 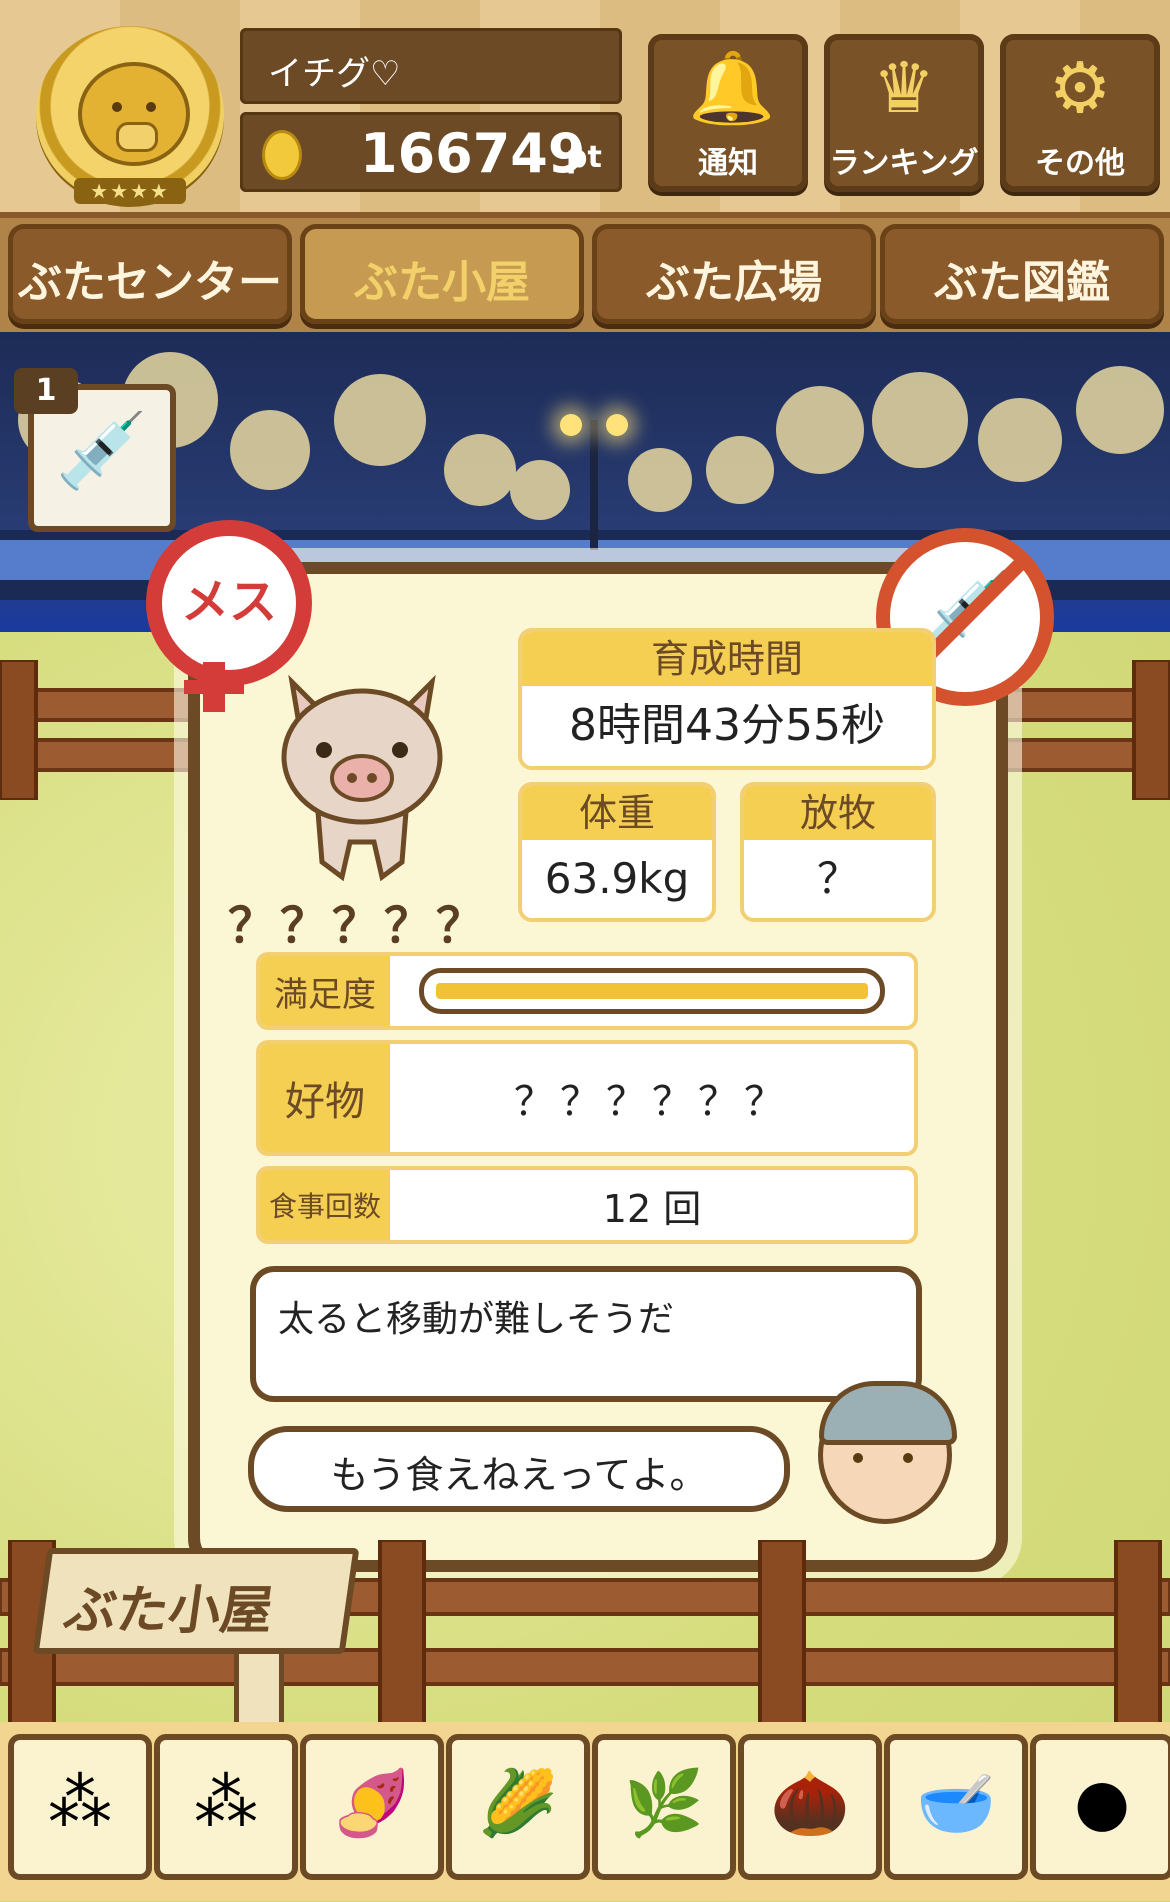 I want to click on satisfaction-gauge, so click(x=652, y=991).